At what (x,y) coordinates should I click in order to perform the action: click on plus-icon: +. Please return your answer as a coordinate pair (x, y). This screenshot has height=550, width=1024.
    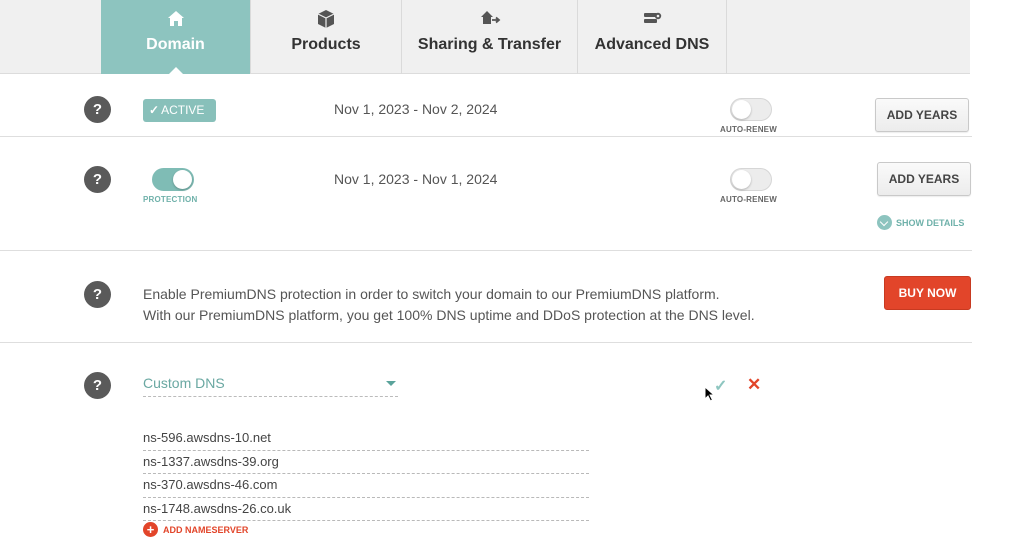
    Looking at the image, I should click on (150, 529).